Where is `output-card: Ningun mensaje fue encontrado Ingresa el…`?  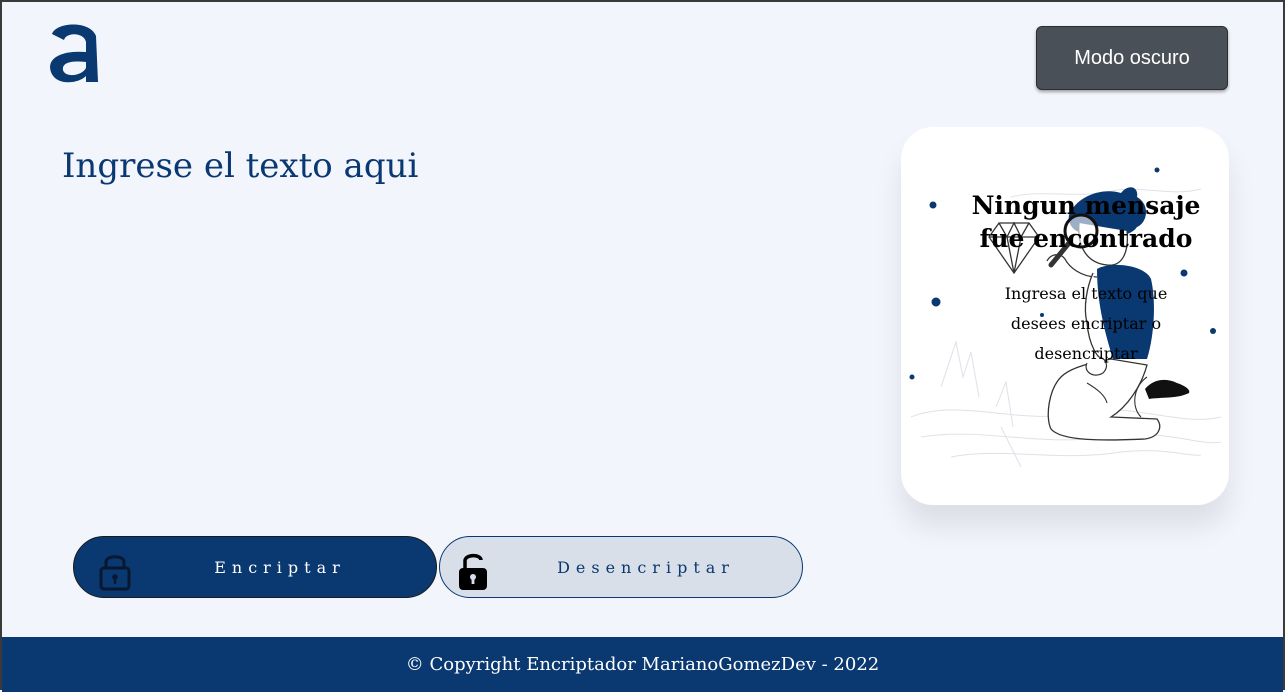 output-card: Ningun mensaje fue encontrado Ingresa el… is located at coordinates (1065, 316).